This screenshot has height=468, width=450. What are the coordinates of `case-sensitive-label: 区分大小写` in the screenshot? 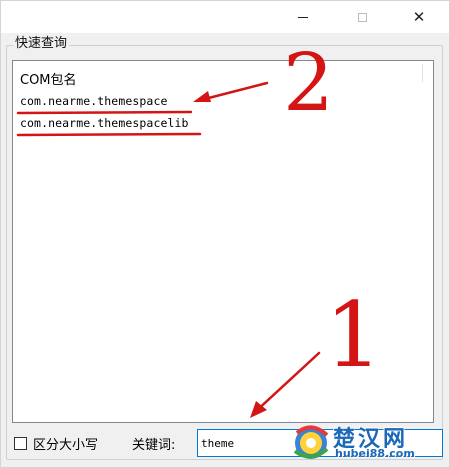 It's located at (65, 443).